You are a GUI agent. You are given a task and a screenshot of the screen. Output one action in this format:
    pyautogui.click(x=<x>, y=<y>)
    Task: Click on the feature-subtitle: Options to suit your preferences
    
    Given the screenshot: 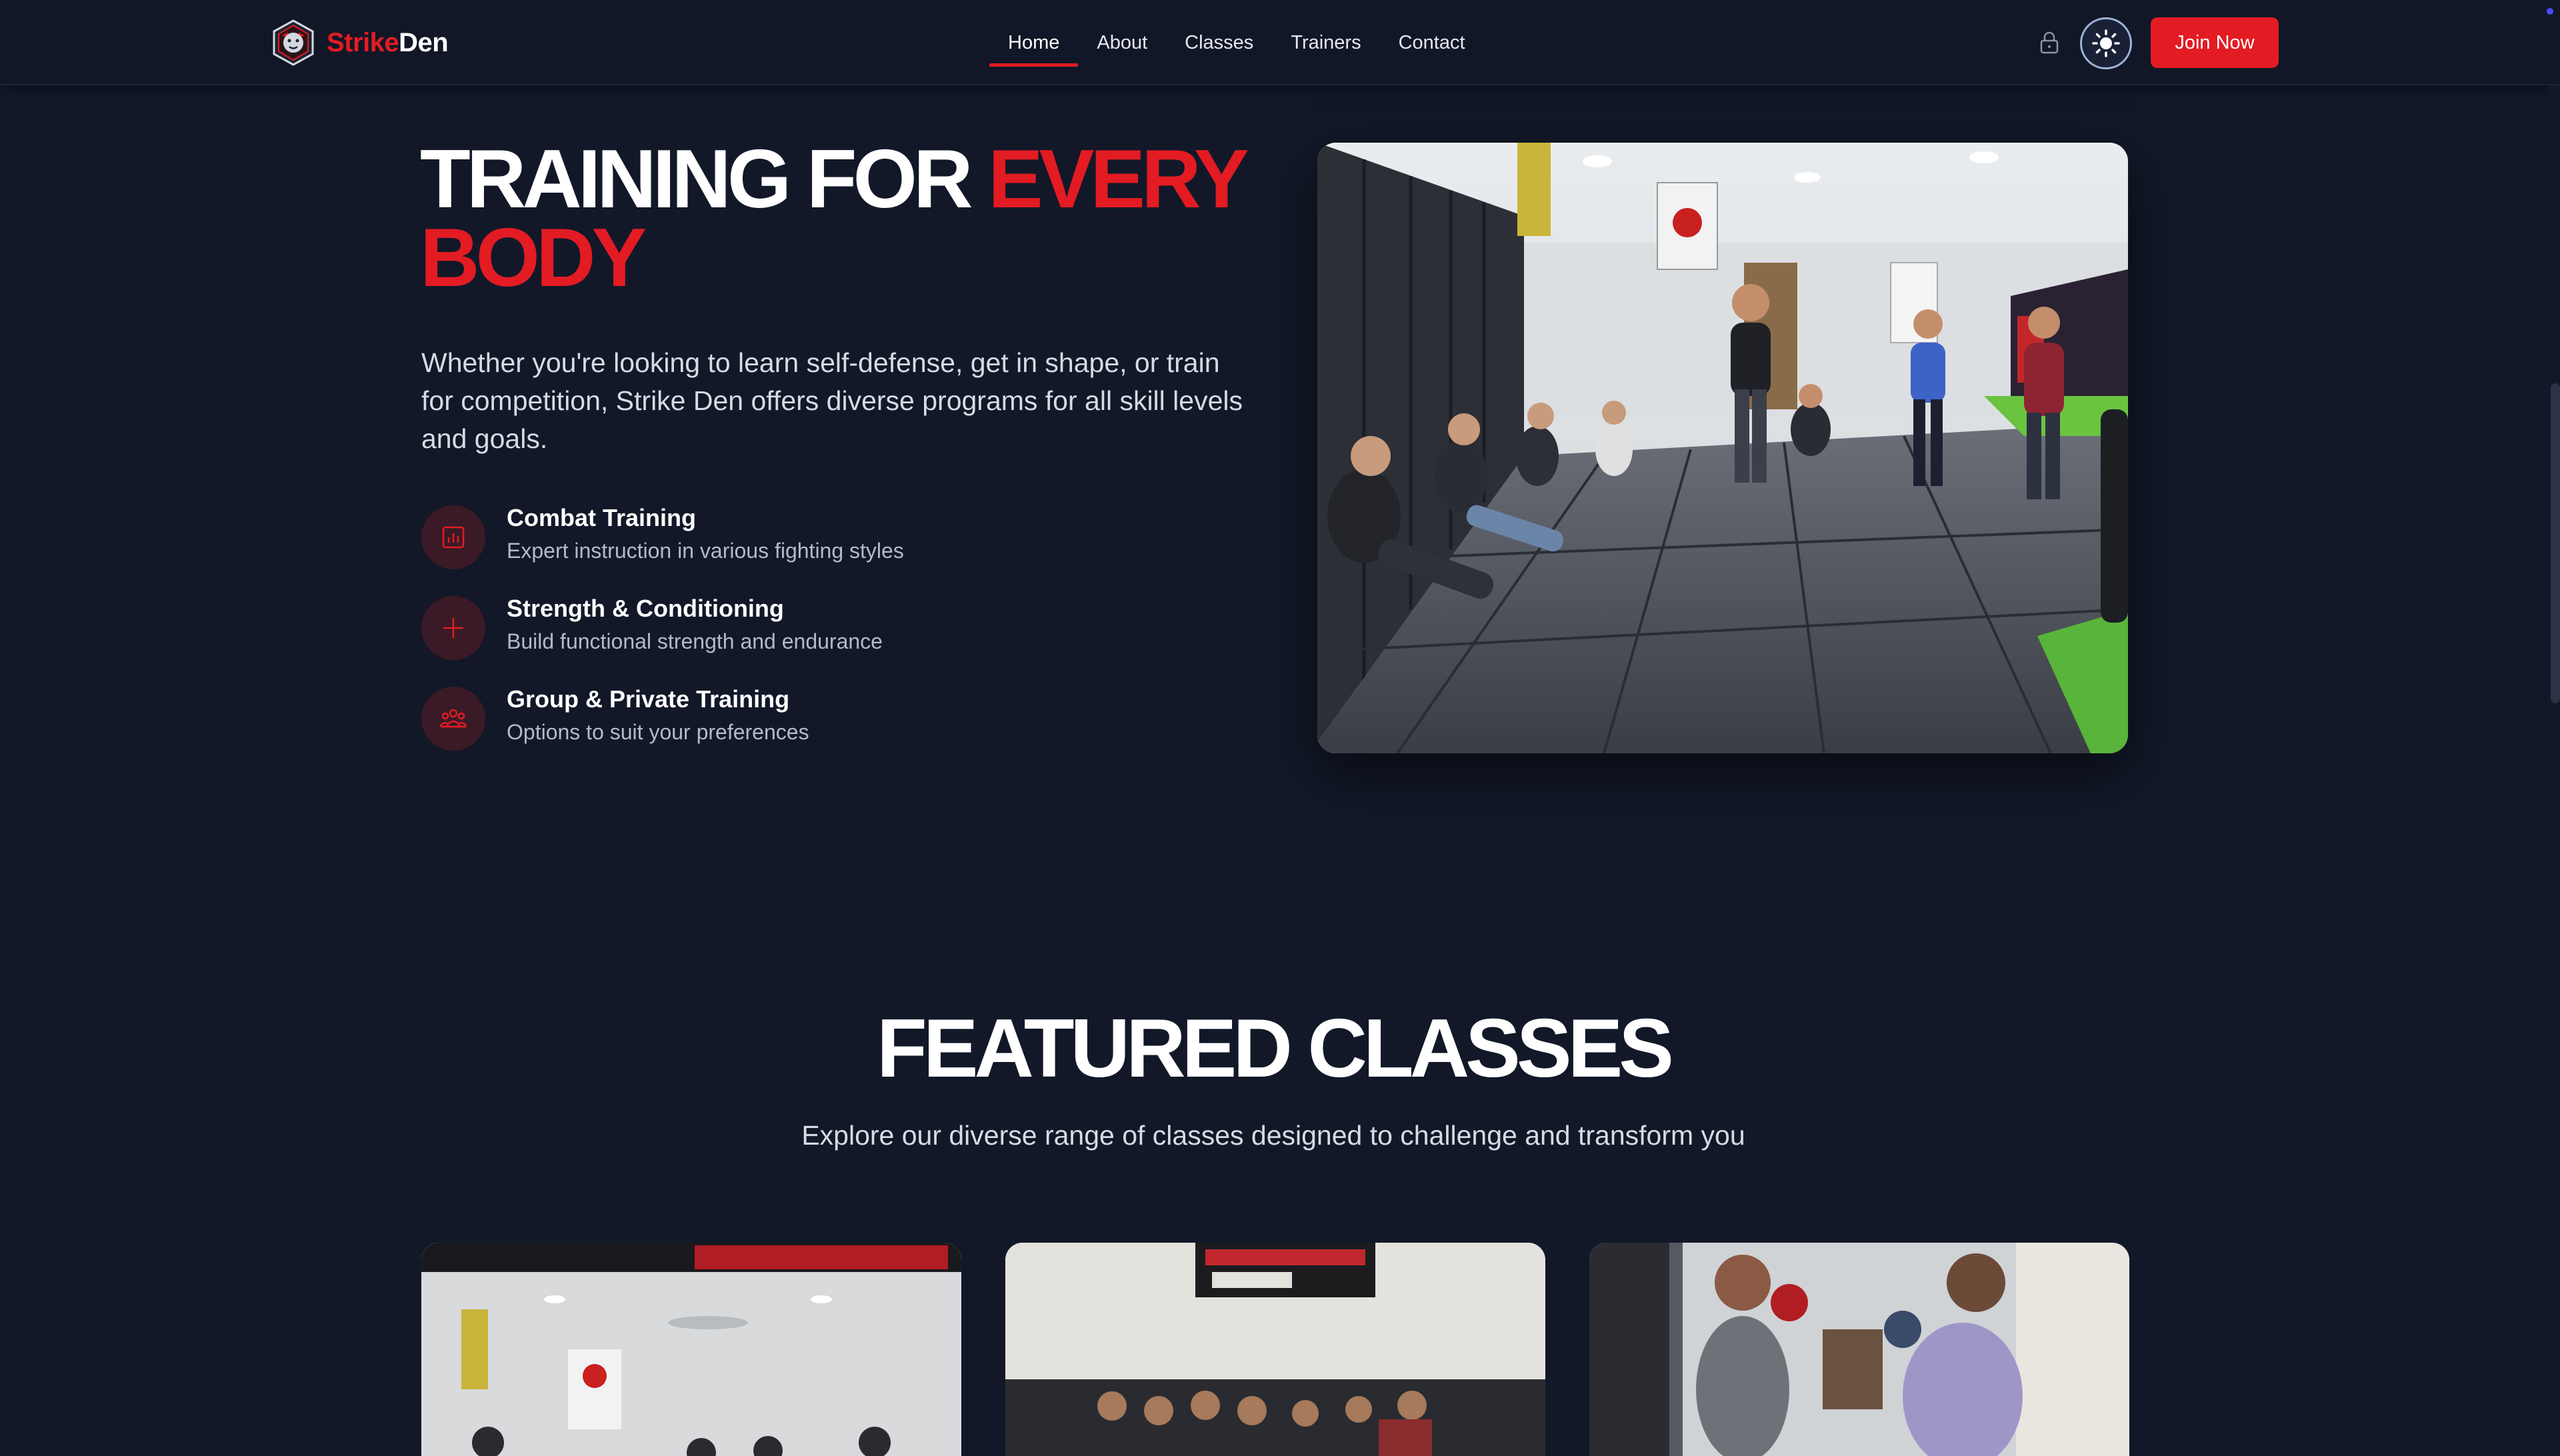 What is the action you would take?
    pyautogui.click(x=658, y=732)
    